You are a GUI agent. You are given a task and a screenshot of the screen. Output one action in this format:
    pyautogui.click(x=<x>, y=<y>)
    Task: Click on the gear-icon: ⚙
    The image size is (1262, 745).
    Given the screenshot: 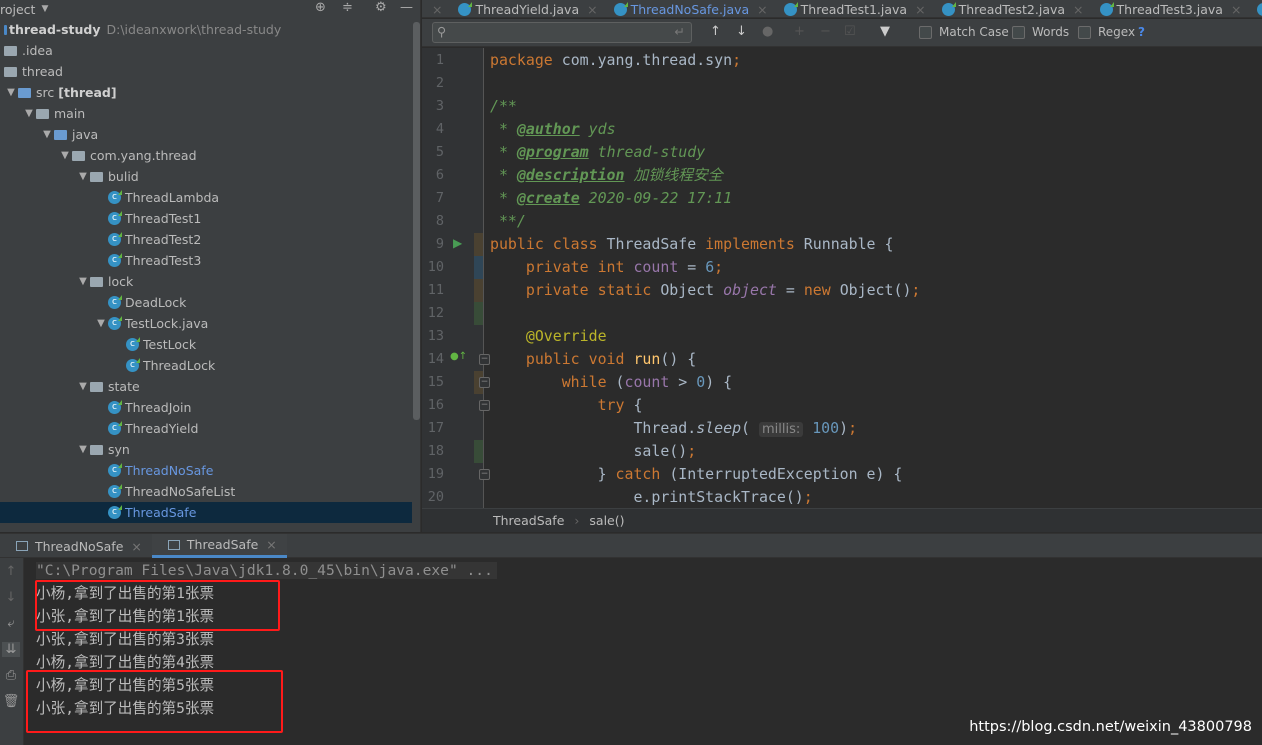 What is the action you would take?
    pyautogui.click(x=381, y=7)
    